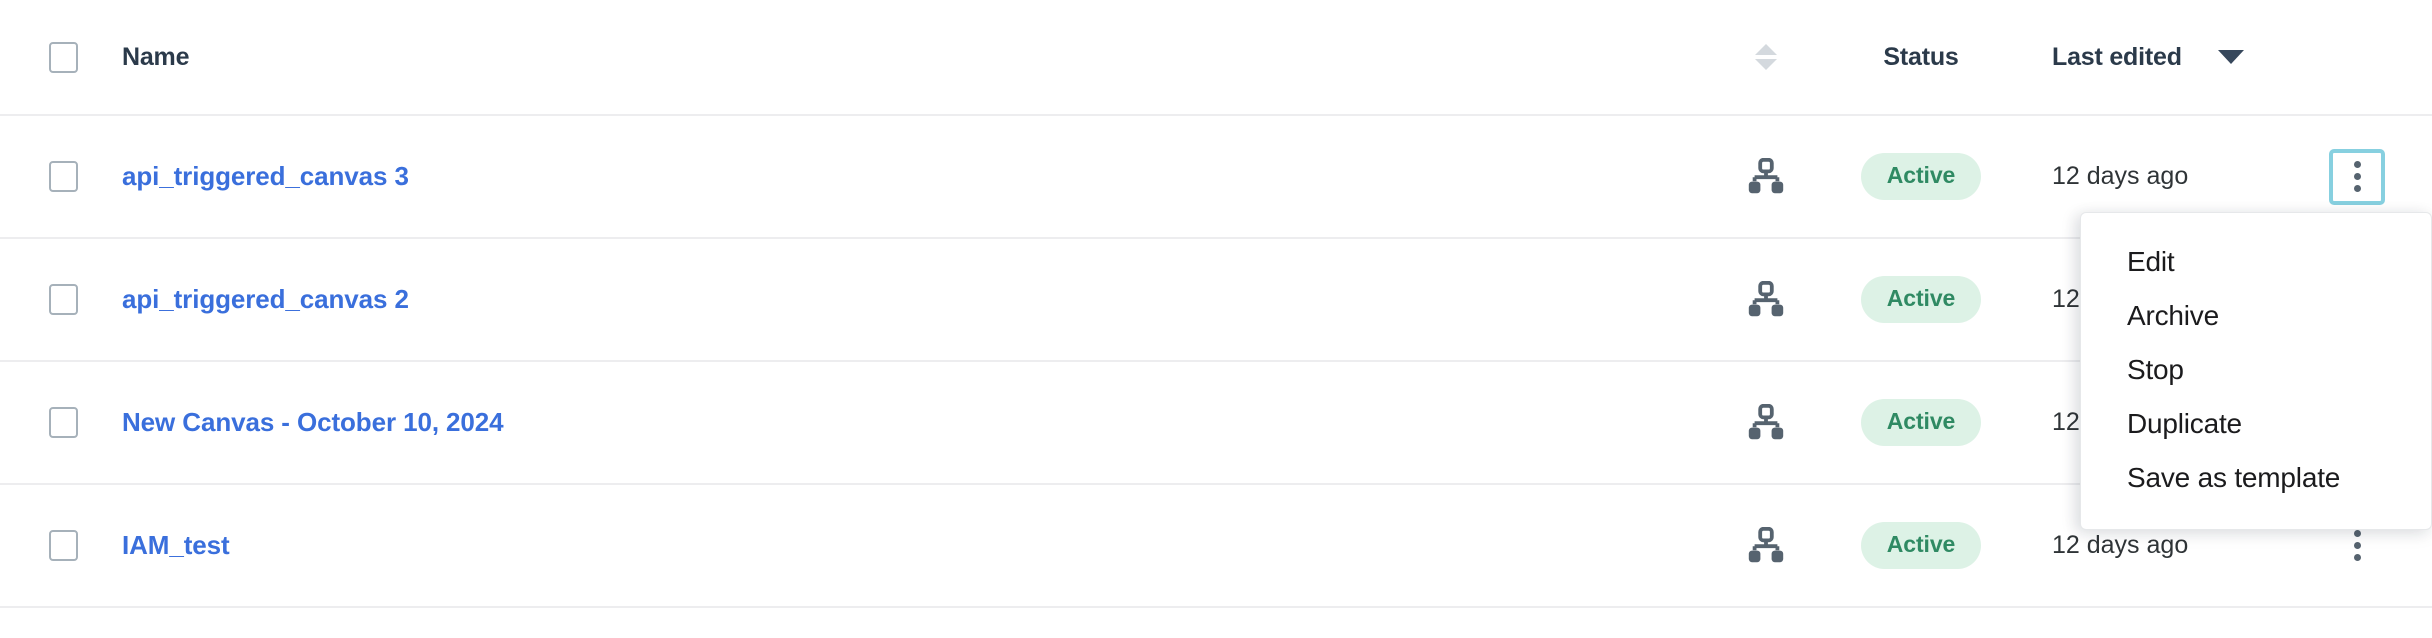 The height and width of the screenshot is (638, 2432). I want to click on column-header-status-cell: Status, so click(1921, 57).